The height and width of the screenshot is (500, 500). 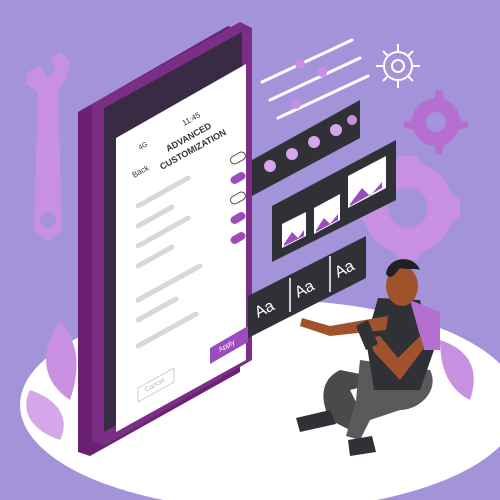 I want to click on wrench-icon, so click(x=48, y=147).